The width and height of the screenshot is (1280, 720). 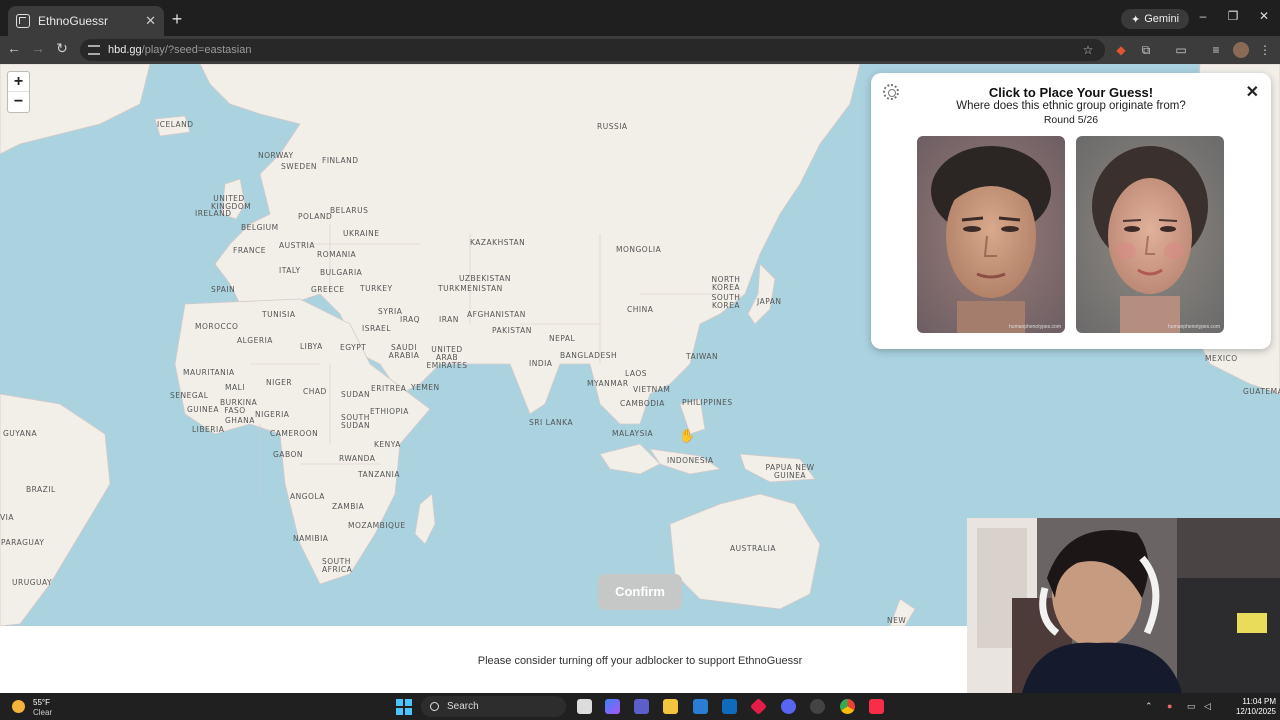 What do you see at coordinates (1265, 50) in the screenshot?
I see `menu-kebab-icon: ⋮` at bounding box center [1265, 50].